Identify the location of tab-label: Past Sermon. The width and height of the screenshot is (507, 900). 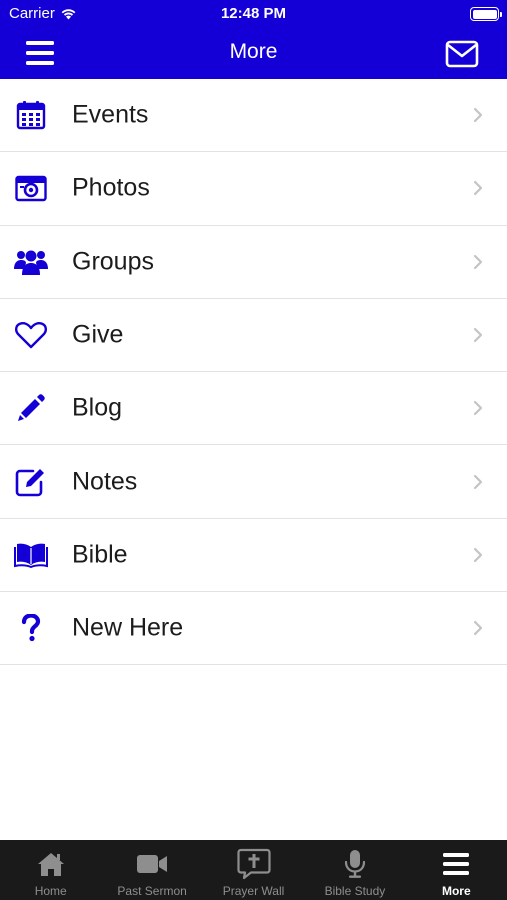
(152, 891).